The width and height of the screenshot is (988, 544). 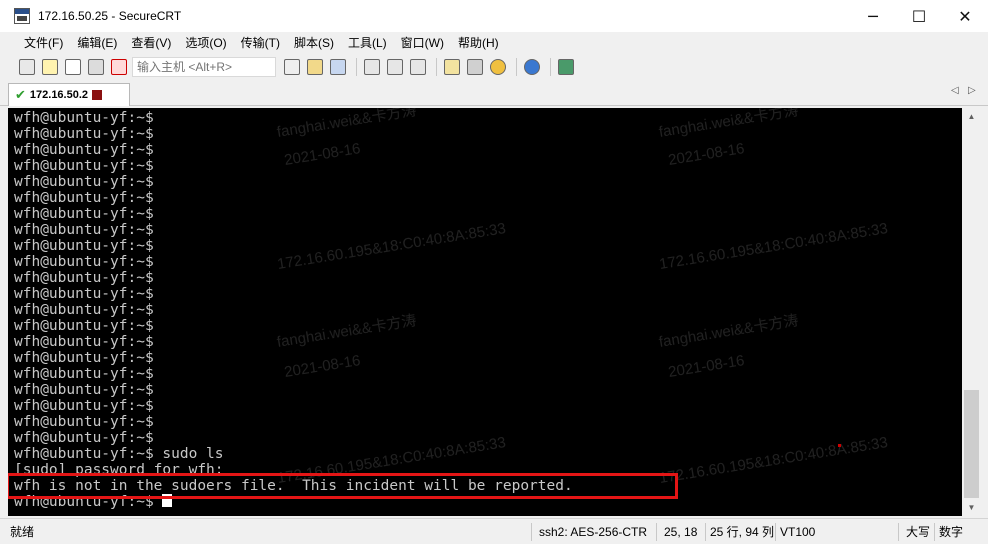 I want to click on paste-icon, so click(x=315, y=67).